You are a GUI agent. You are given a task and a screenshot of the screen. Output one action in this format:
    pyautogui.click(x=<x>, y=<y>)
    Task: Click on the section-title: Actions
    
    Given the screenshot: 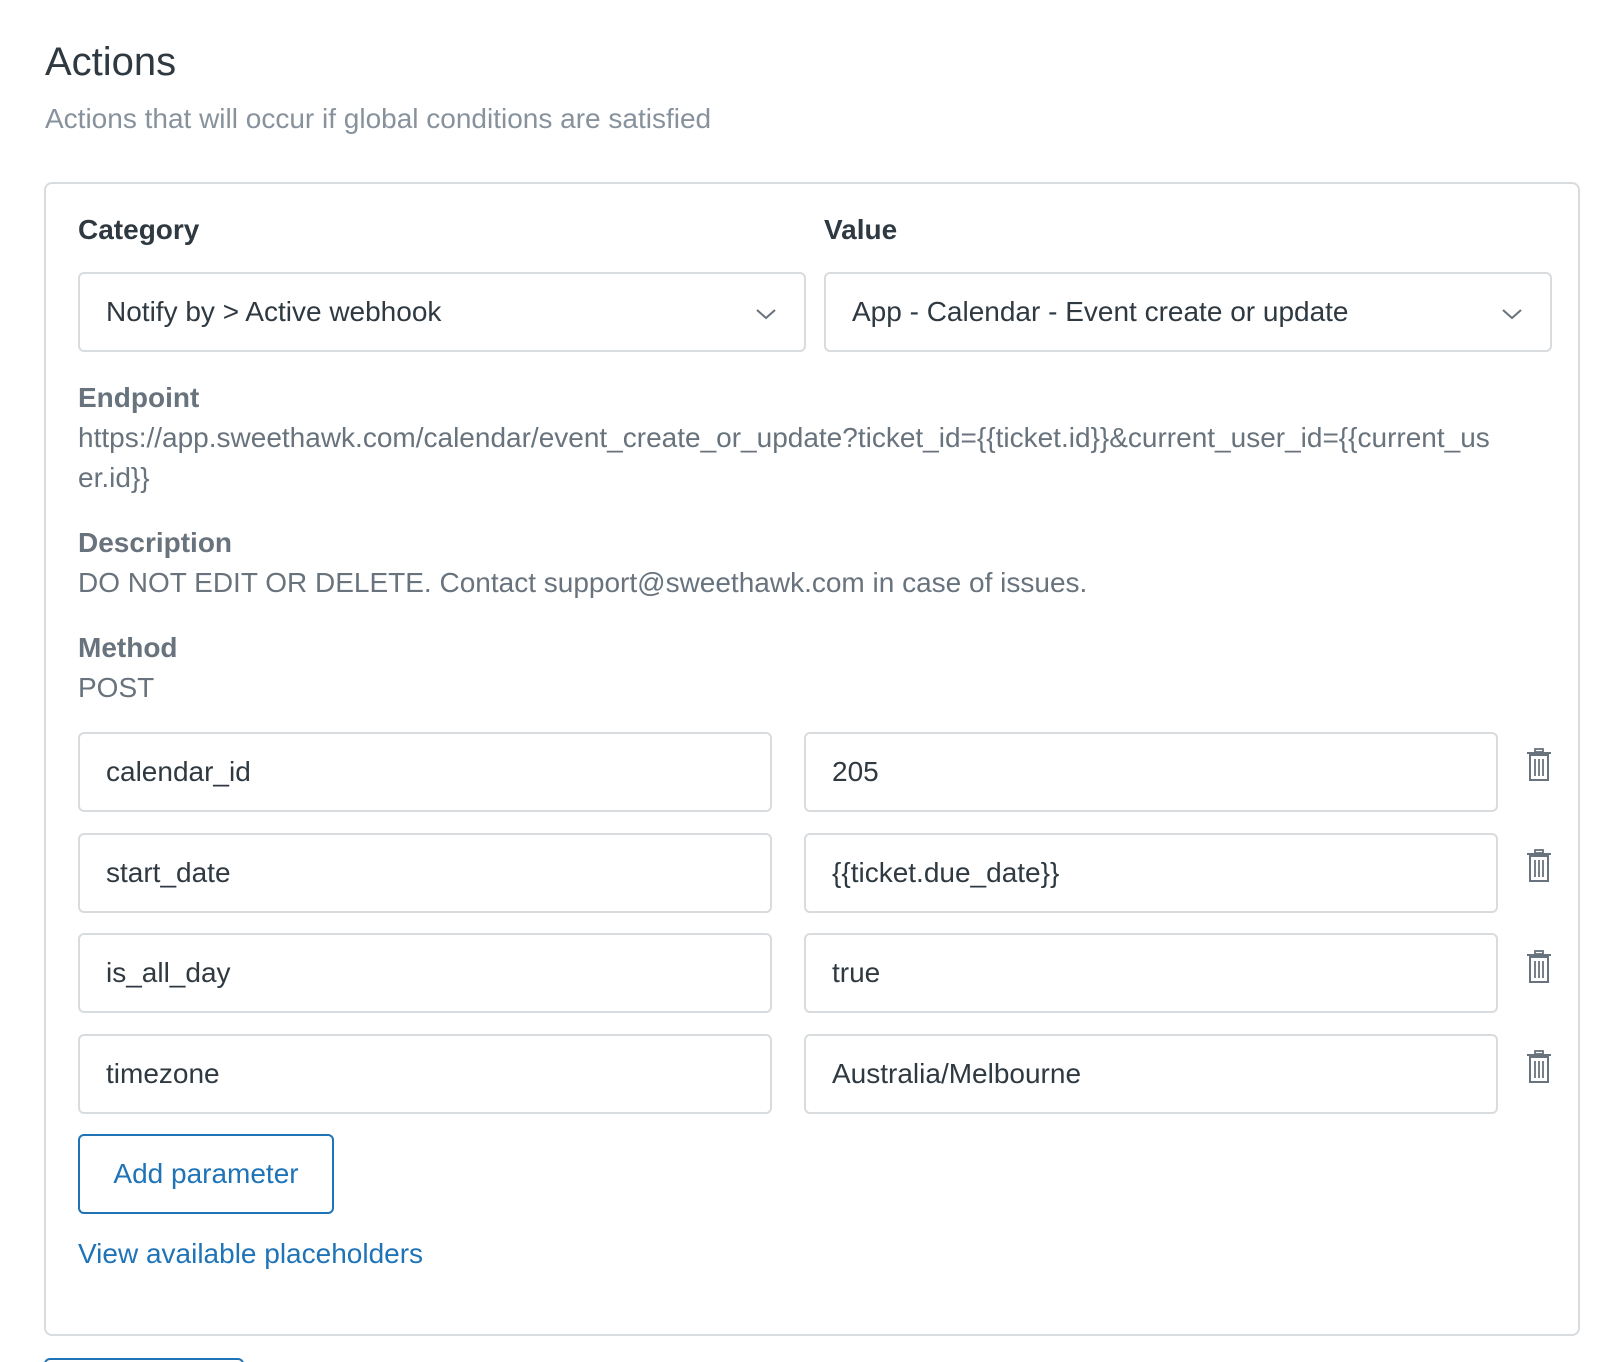 What is the action you would take?
    pyautogui.click(x=111, y=62)
    